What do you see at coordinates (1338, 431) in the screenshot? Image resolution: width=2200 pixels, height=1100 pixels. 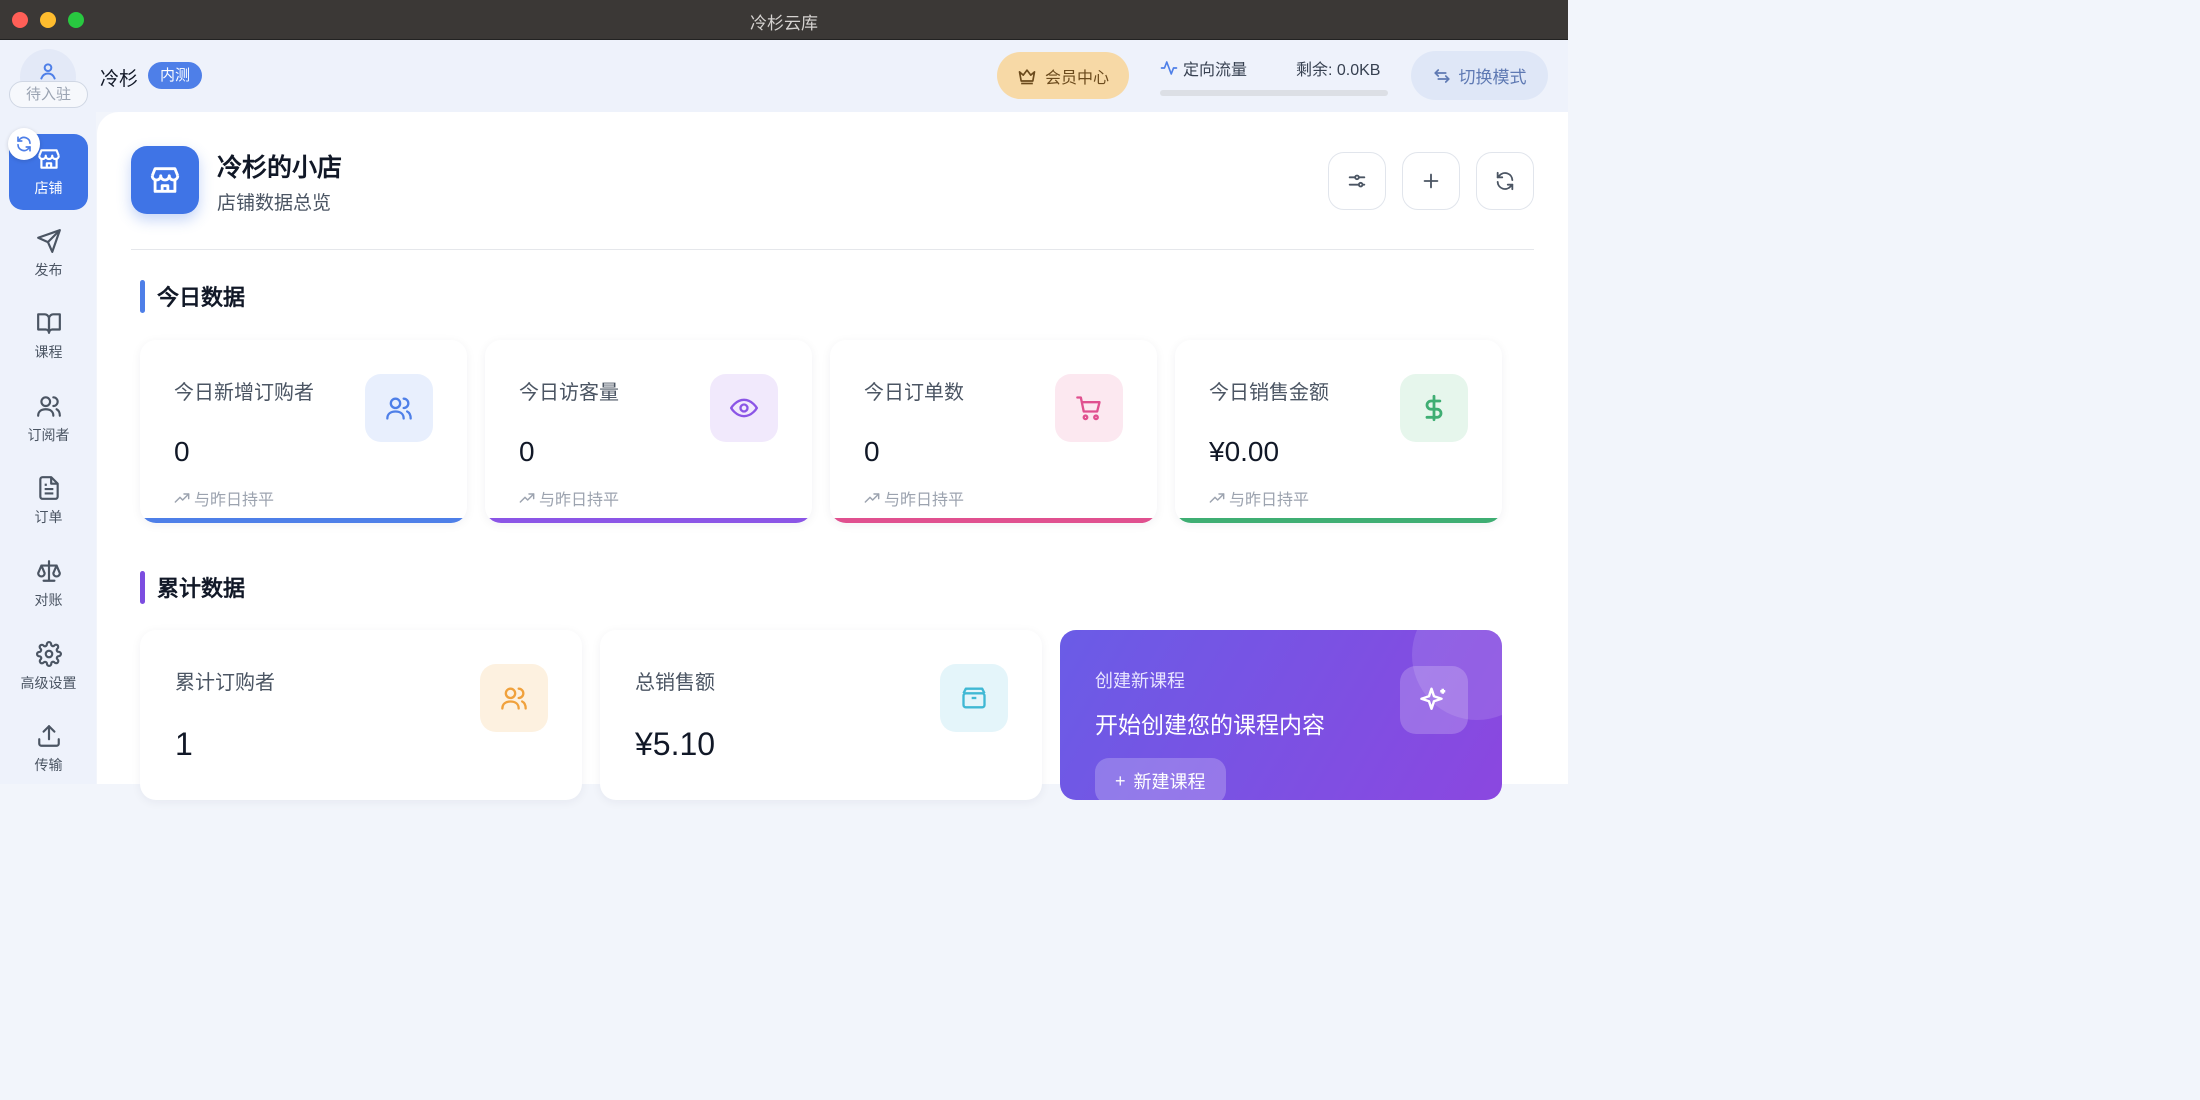 I see `stat-card-sales: 今日销售金额 ¥0.00 与昨日持平` at bounding box center [1338, 431].